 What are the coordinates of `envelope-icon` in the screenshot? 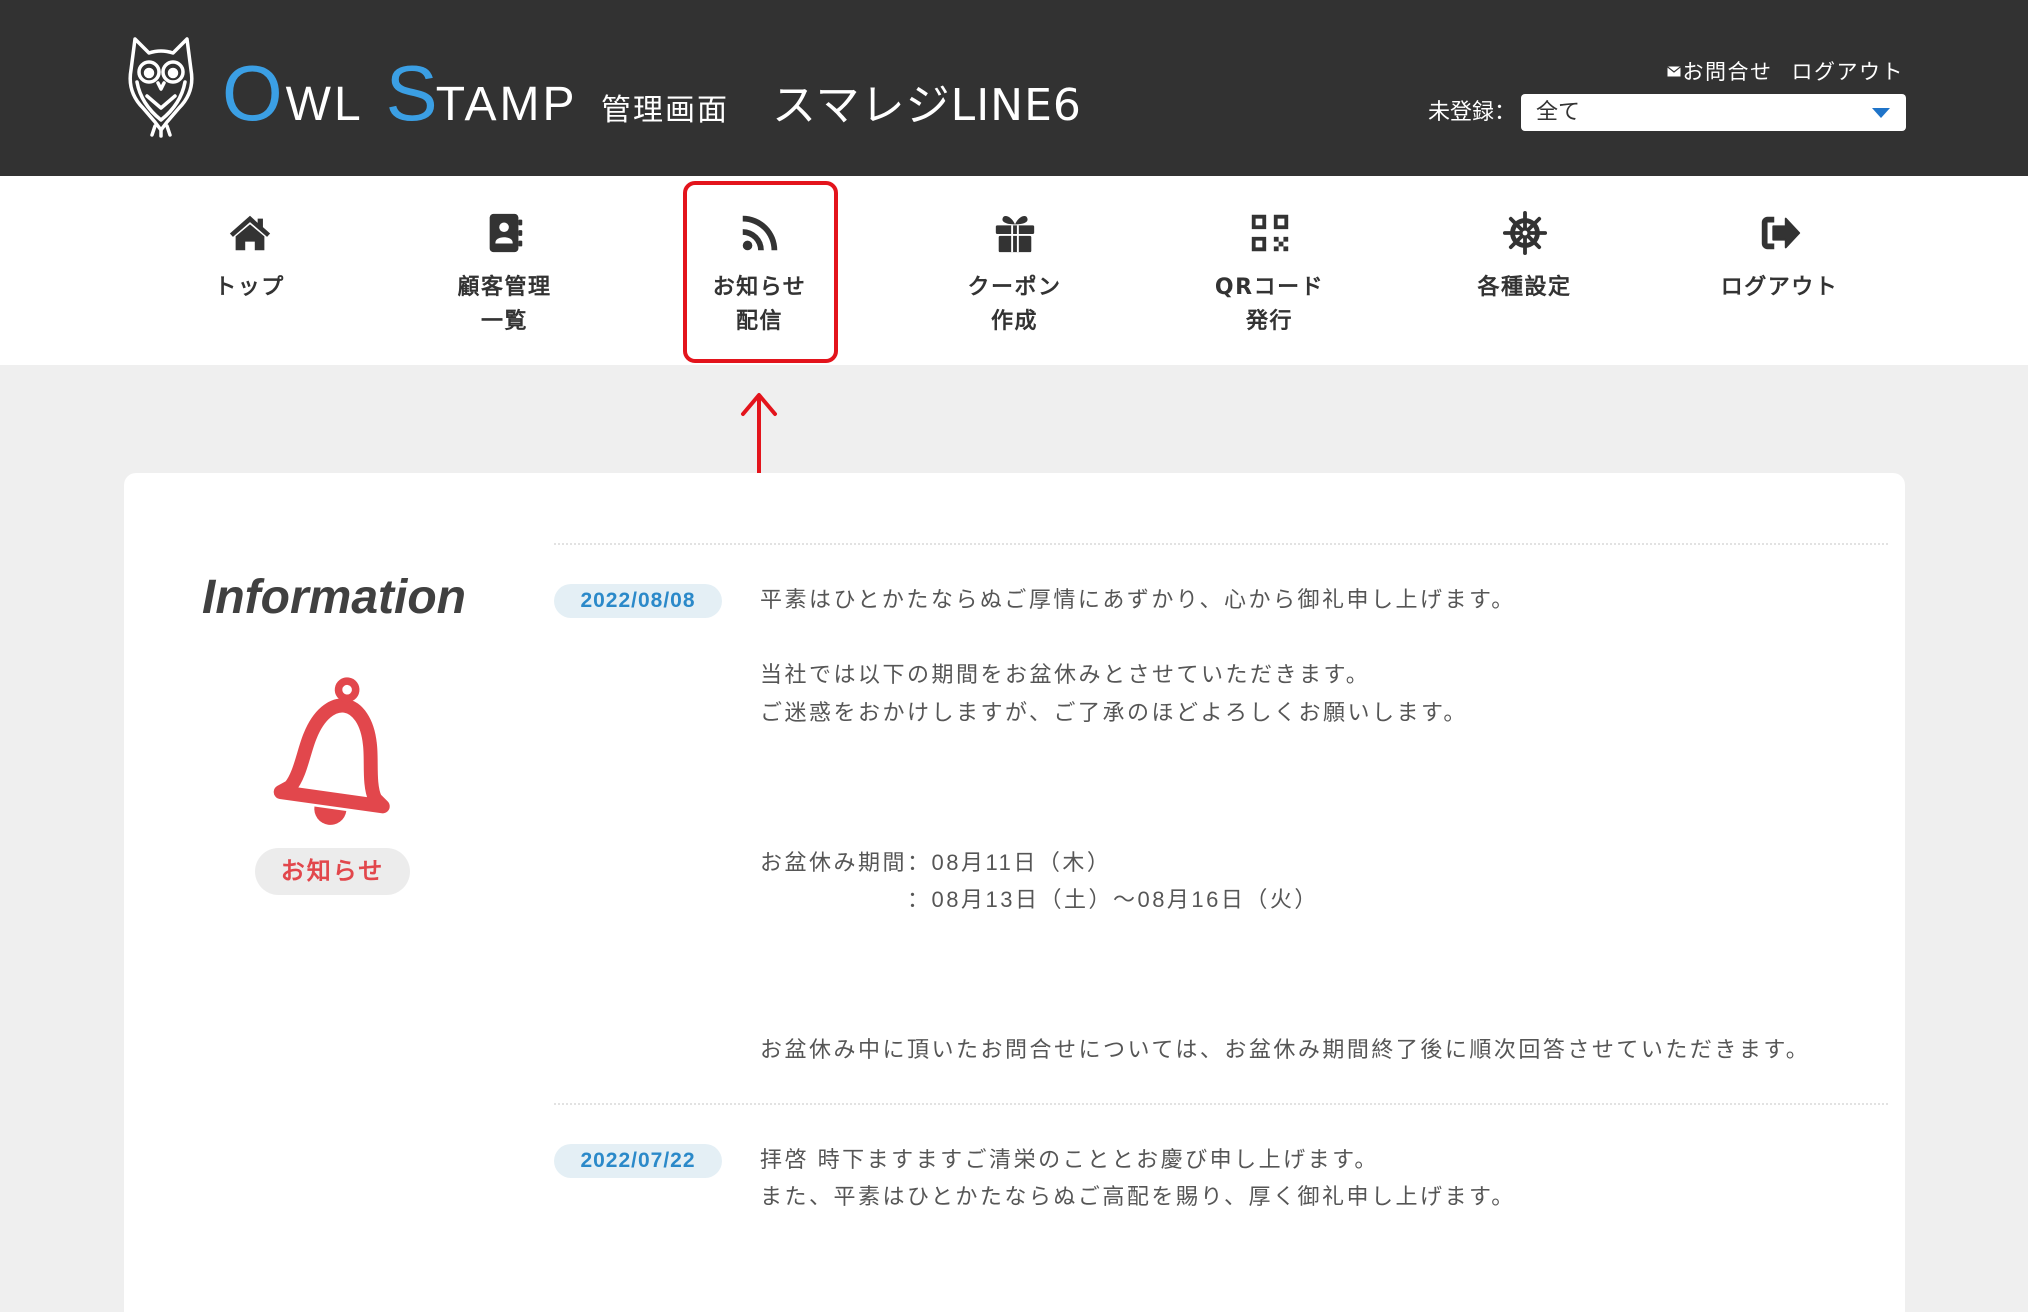 It's located at (1673, 71).